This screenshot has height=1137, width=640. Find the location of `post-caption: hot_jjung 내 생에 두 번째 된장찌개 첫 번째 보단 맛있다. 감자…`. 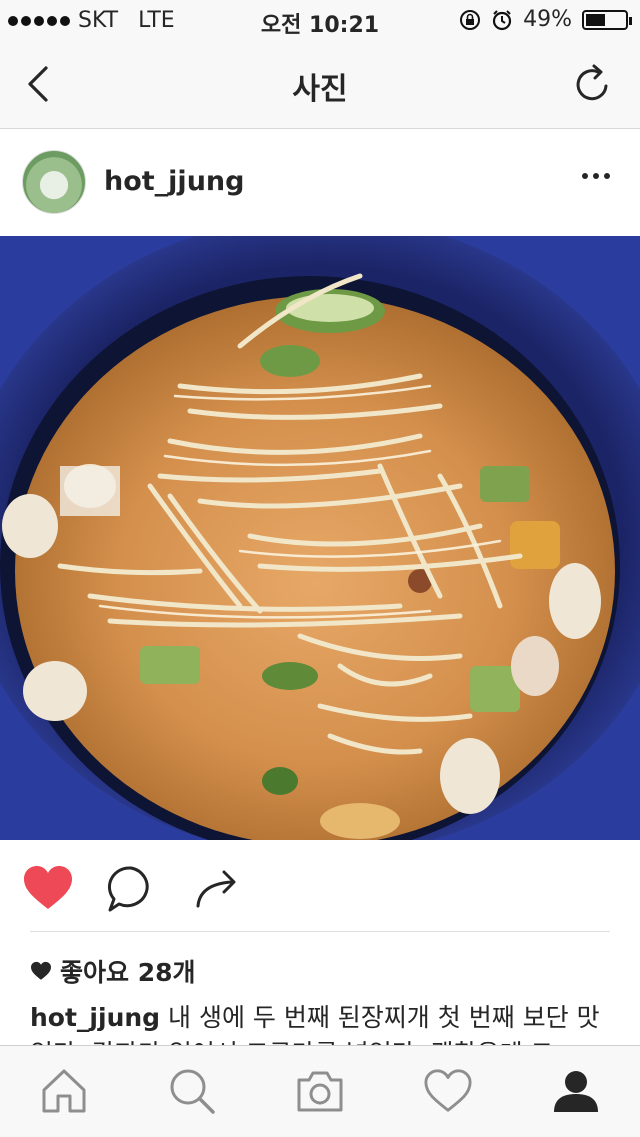

post-caption: hot_jjung 내 생에 두 번째 된장찌개 첫 번째 보단 맛있다. 감자… is located at coordinates (325, 1023).